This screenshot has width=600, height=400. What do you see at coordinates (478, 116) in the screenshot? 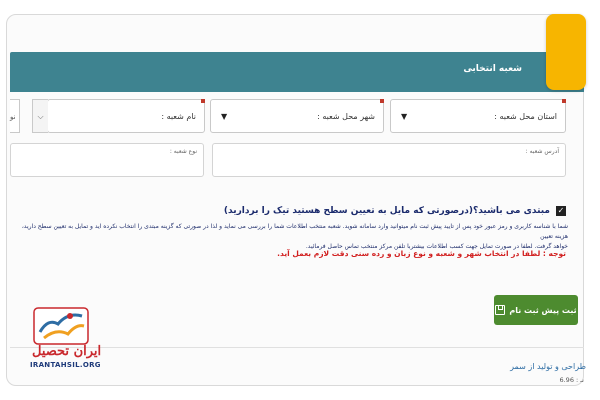
I see `province-select: استان محل شعبه : ▼` at bounding box center [478, 116].